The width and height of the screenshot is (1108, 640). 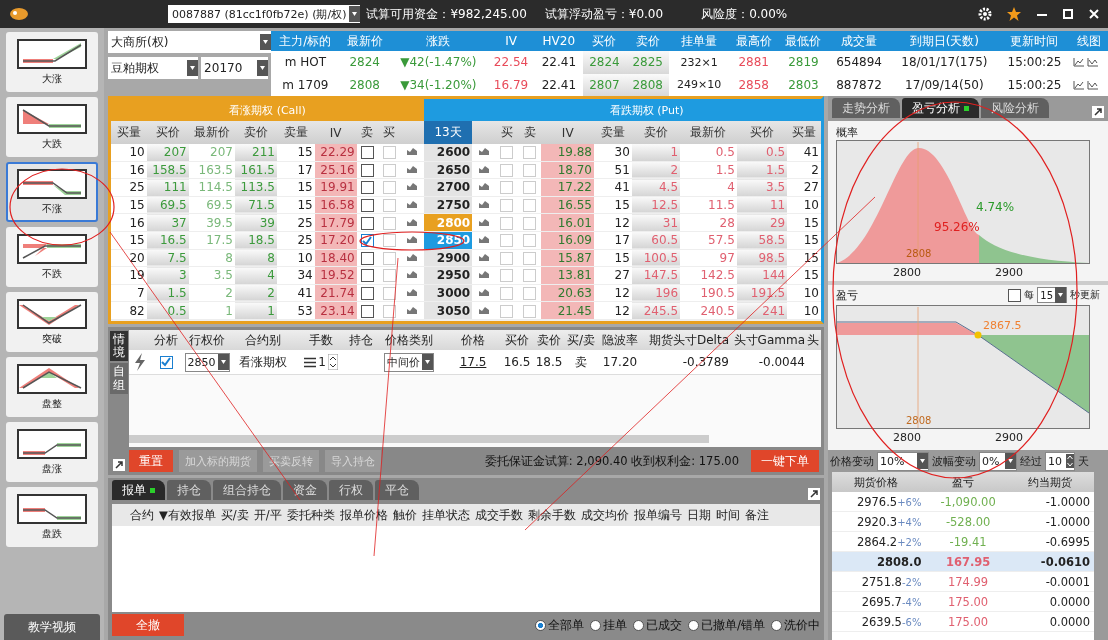 What do you see at coordinates (1015, 295) in the screenshot?
I see `auto-refresh-checkbox` at bounding box center [1015, 295].